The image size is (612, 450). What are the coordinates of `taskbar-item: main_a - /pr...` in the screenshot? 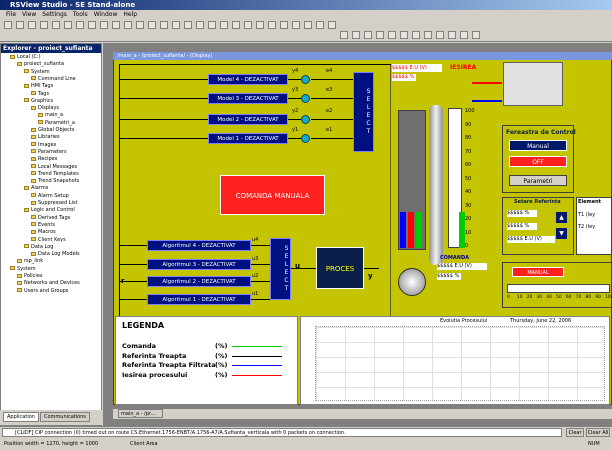 It's located at (140, 413).